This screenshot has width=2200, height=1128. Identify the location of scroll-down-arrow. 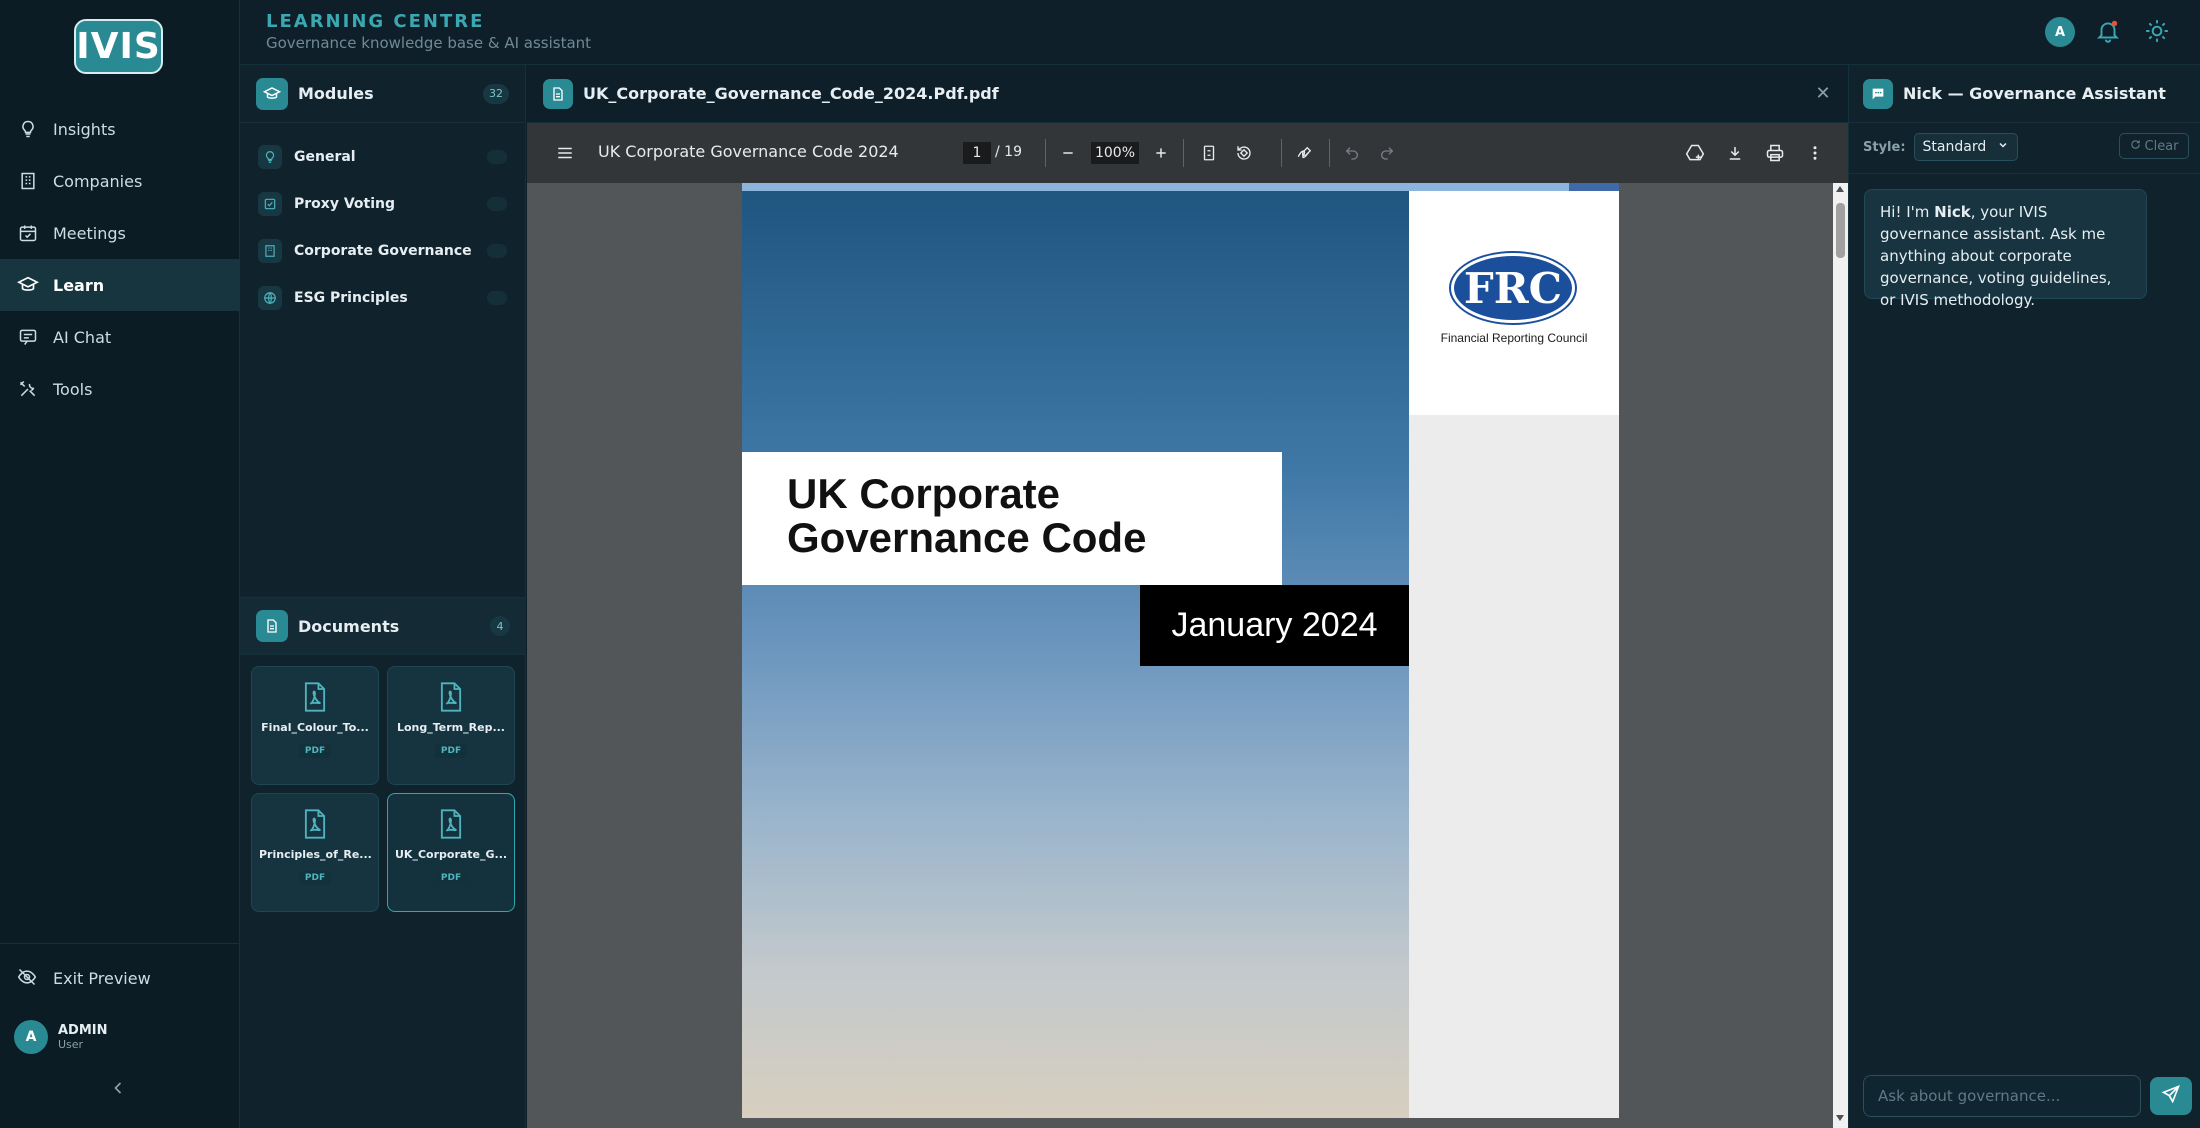
(1840, 1118).